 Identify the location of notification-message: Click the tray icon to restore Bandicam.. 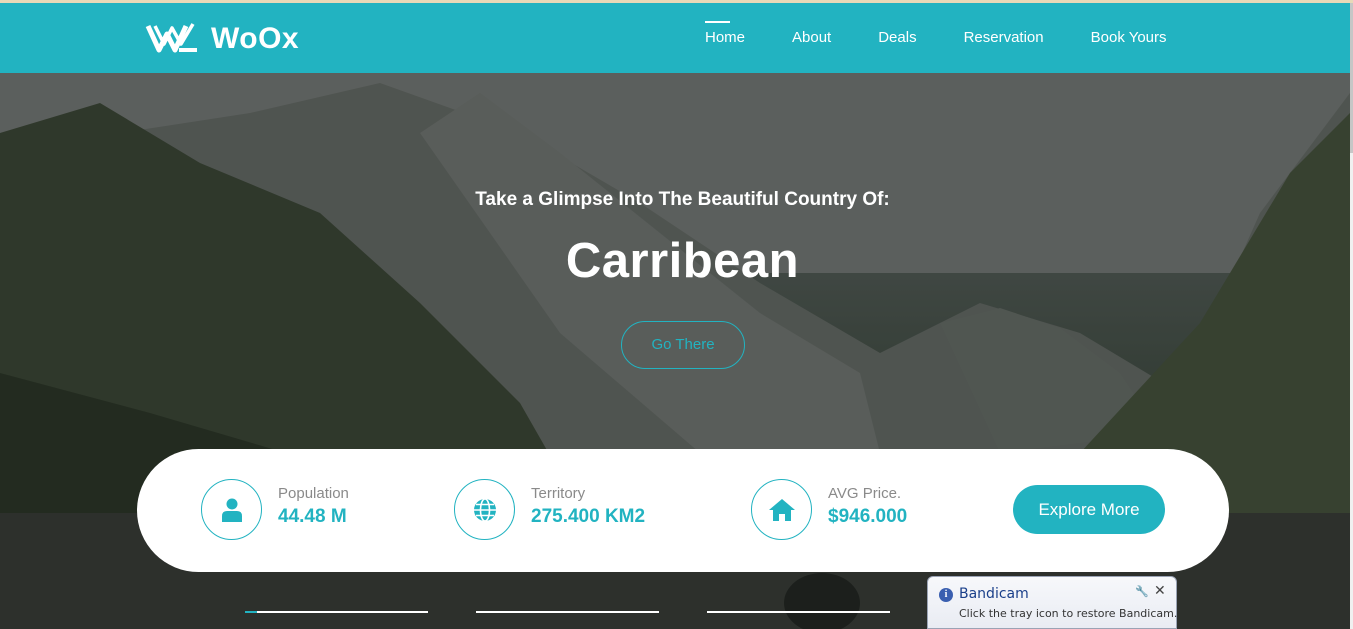
(1068, 613).